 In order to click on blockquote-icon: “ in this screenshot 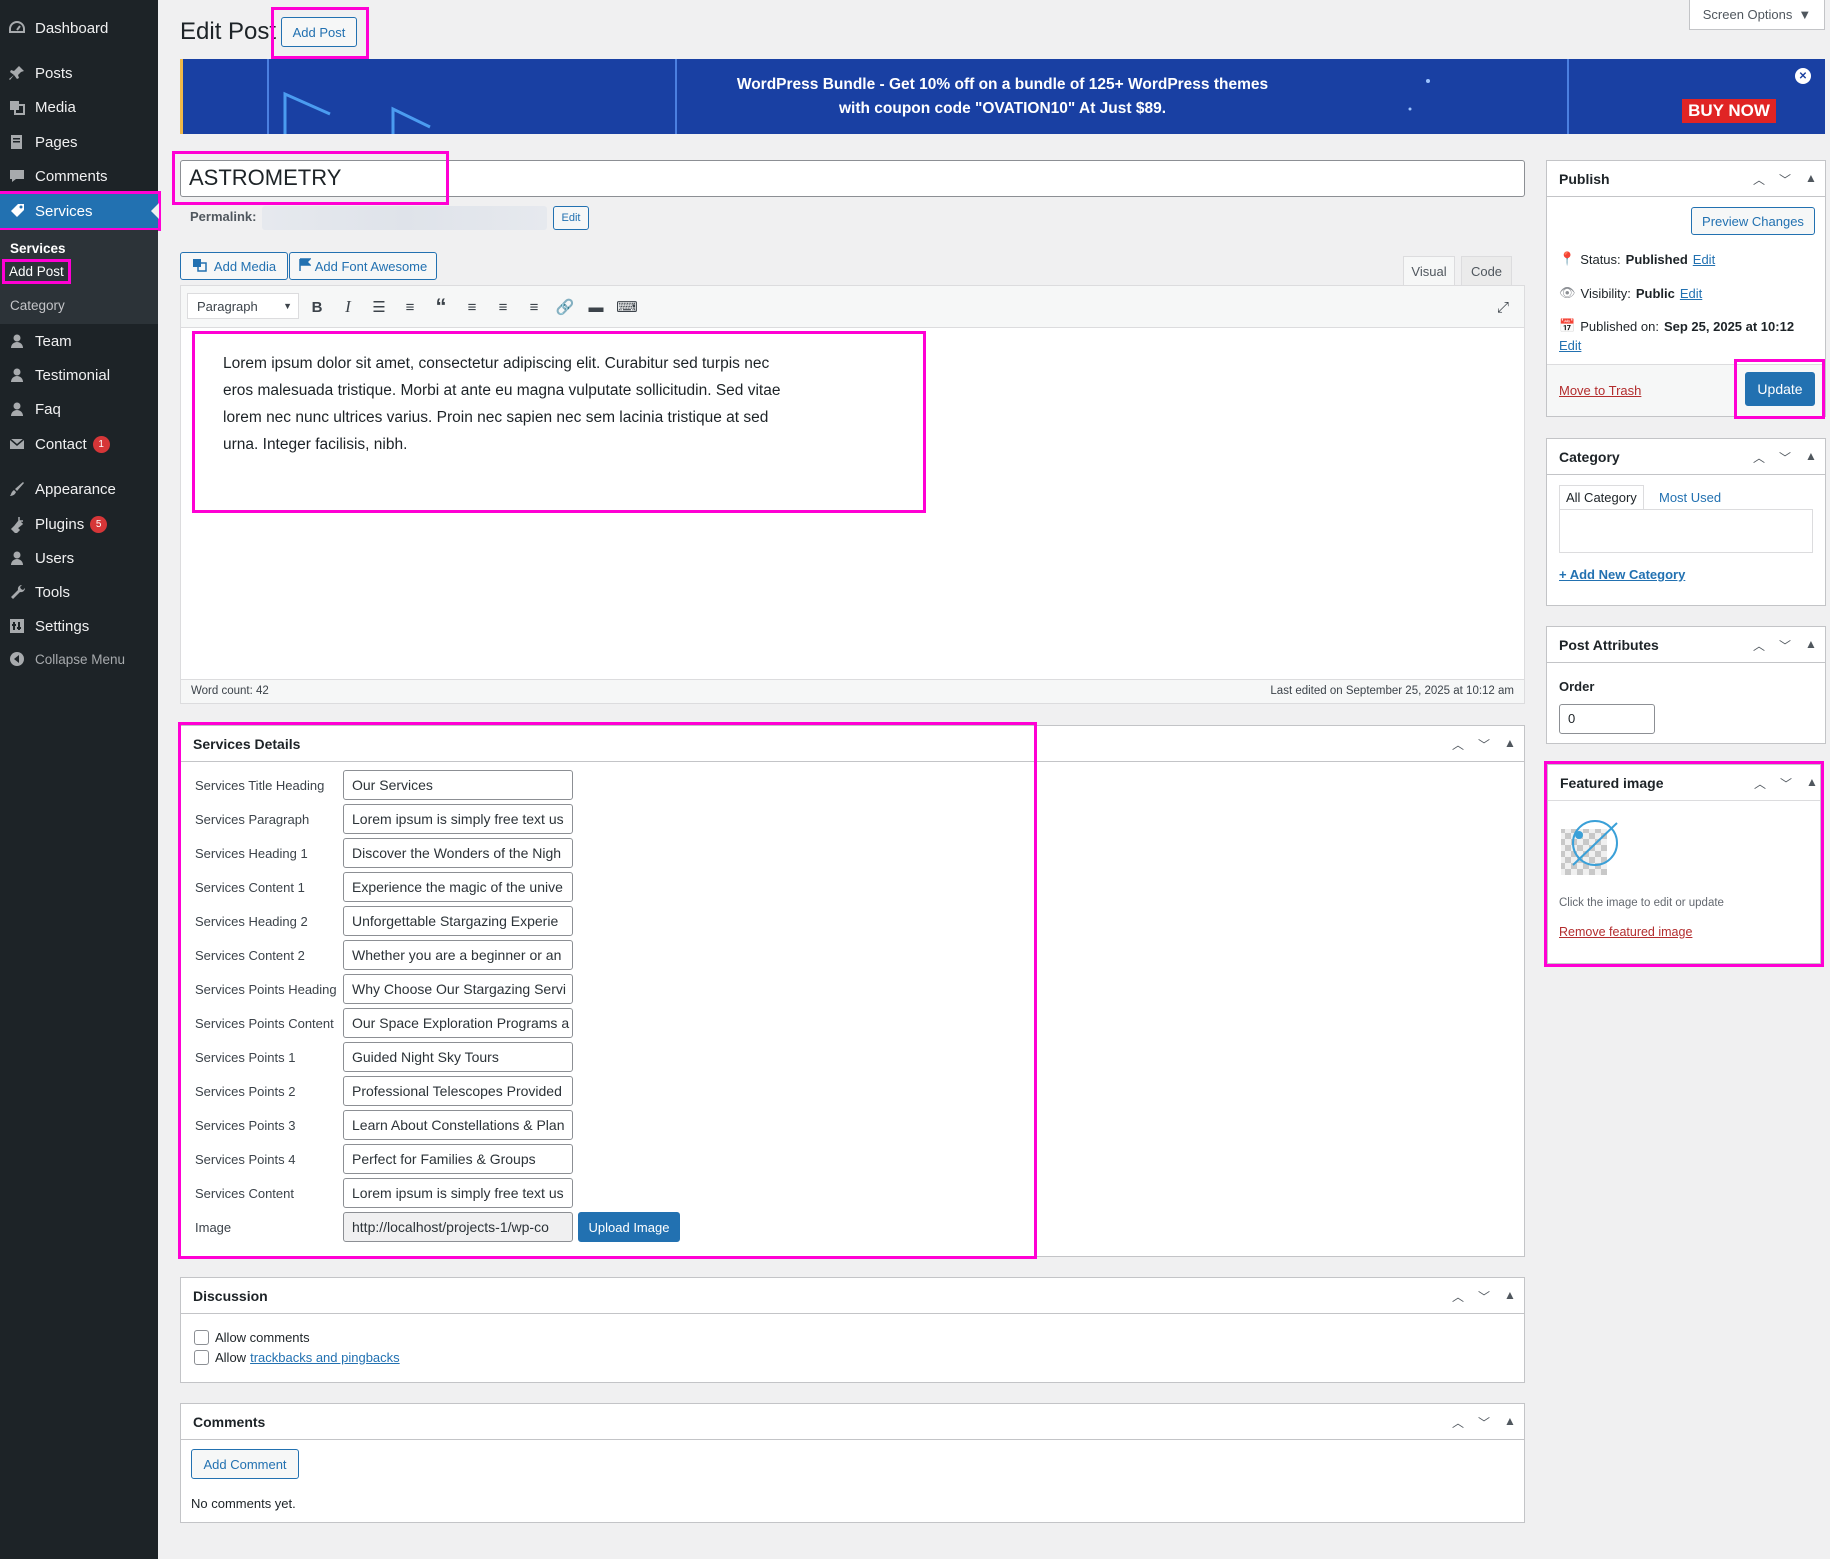, I will do `click(441, 306)`.